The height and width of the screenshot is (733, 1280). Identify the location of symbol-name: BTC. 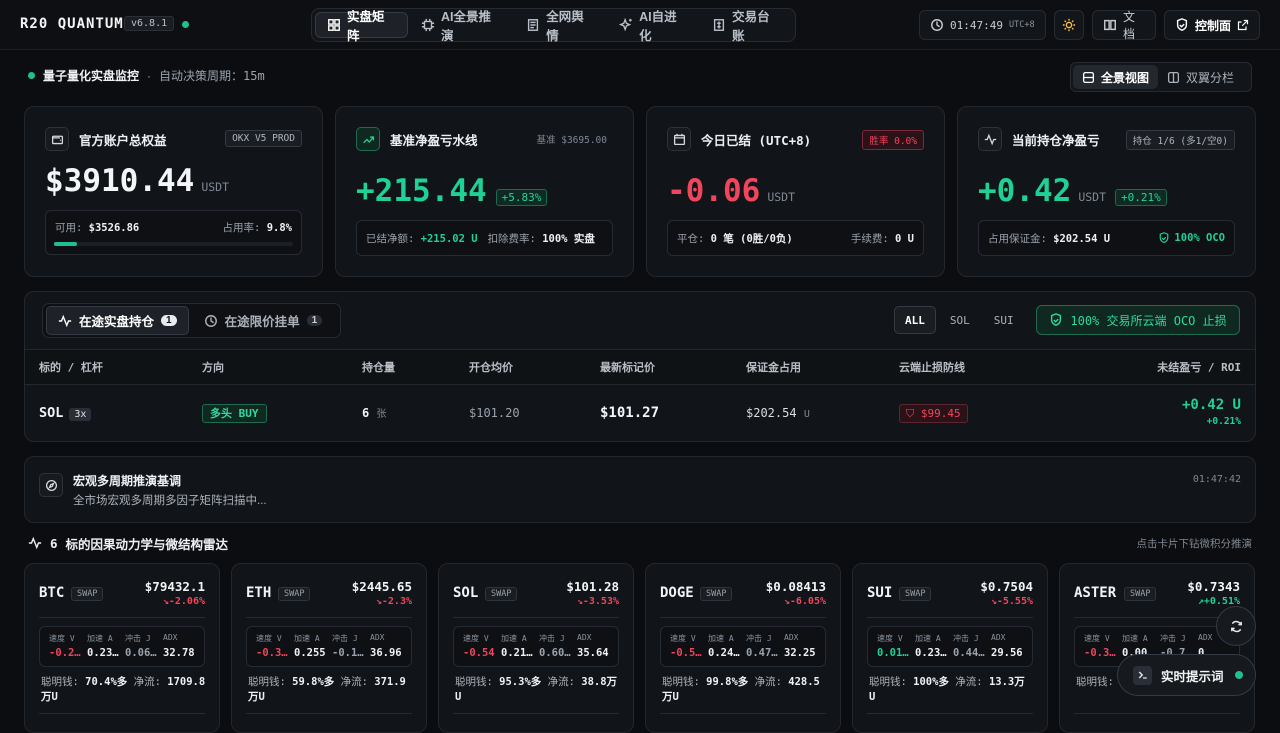
(52, 593).